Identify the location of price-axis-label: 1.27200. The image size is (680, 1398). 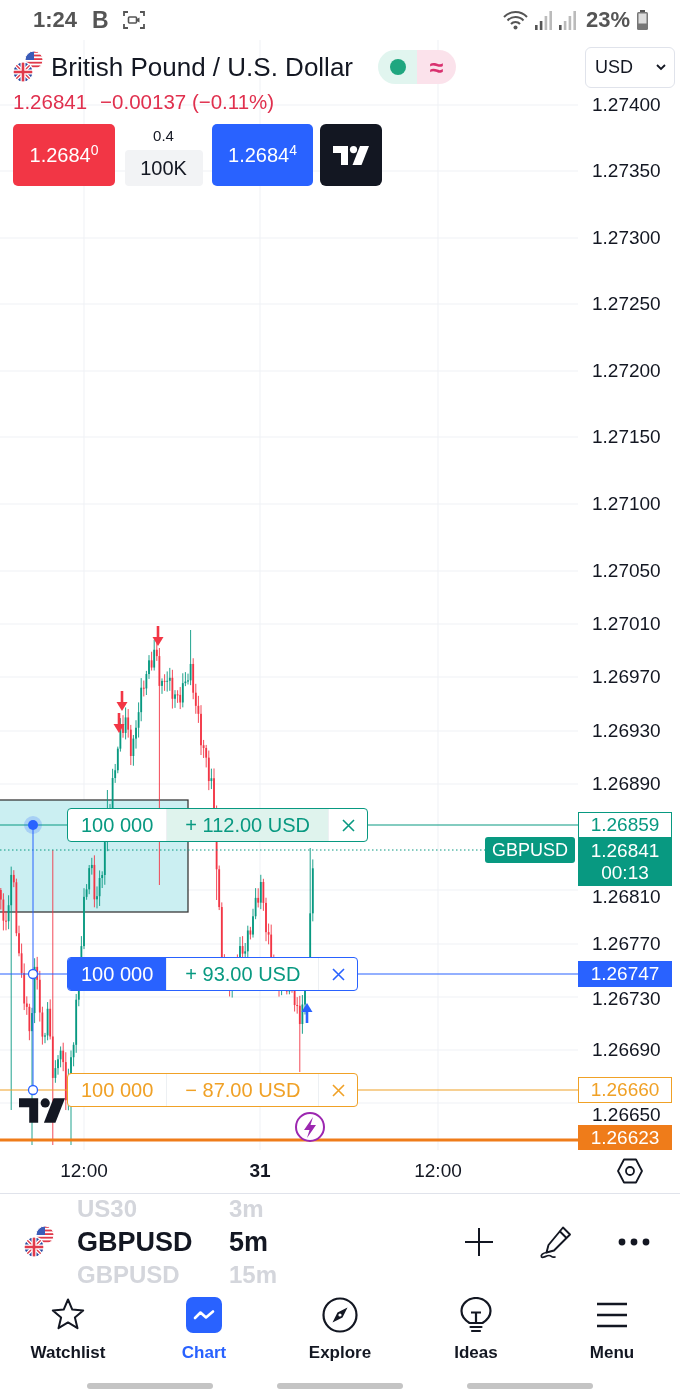
(626, 371).